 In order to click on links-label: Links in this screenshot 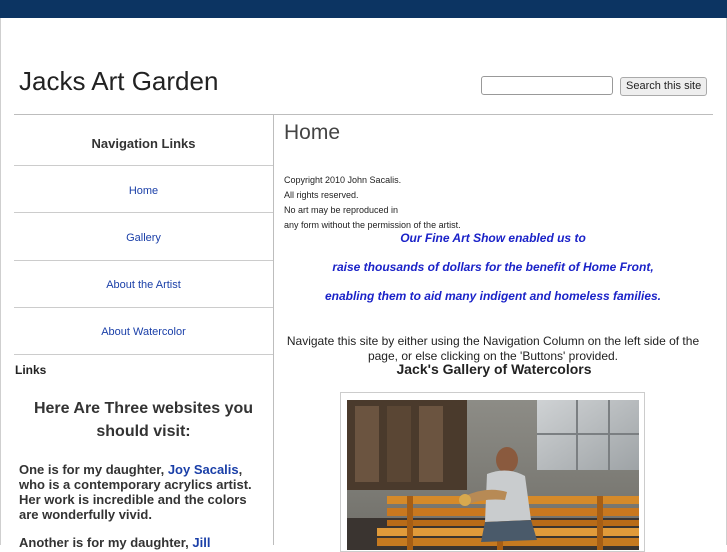, I will do `click(31, 370)`.